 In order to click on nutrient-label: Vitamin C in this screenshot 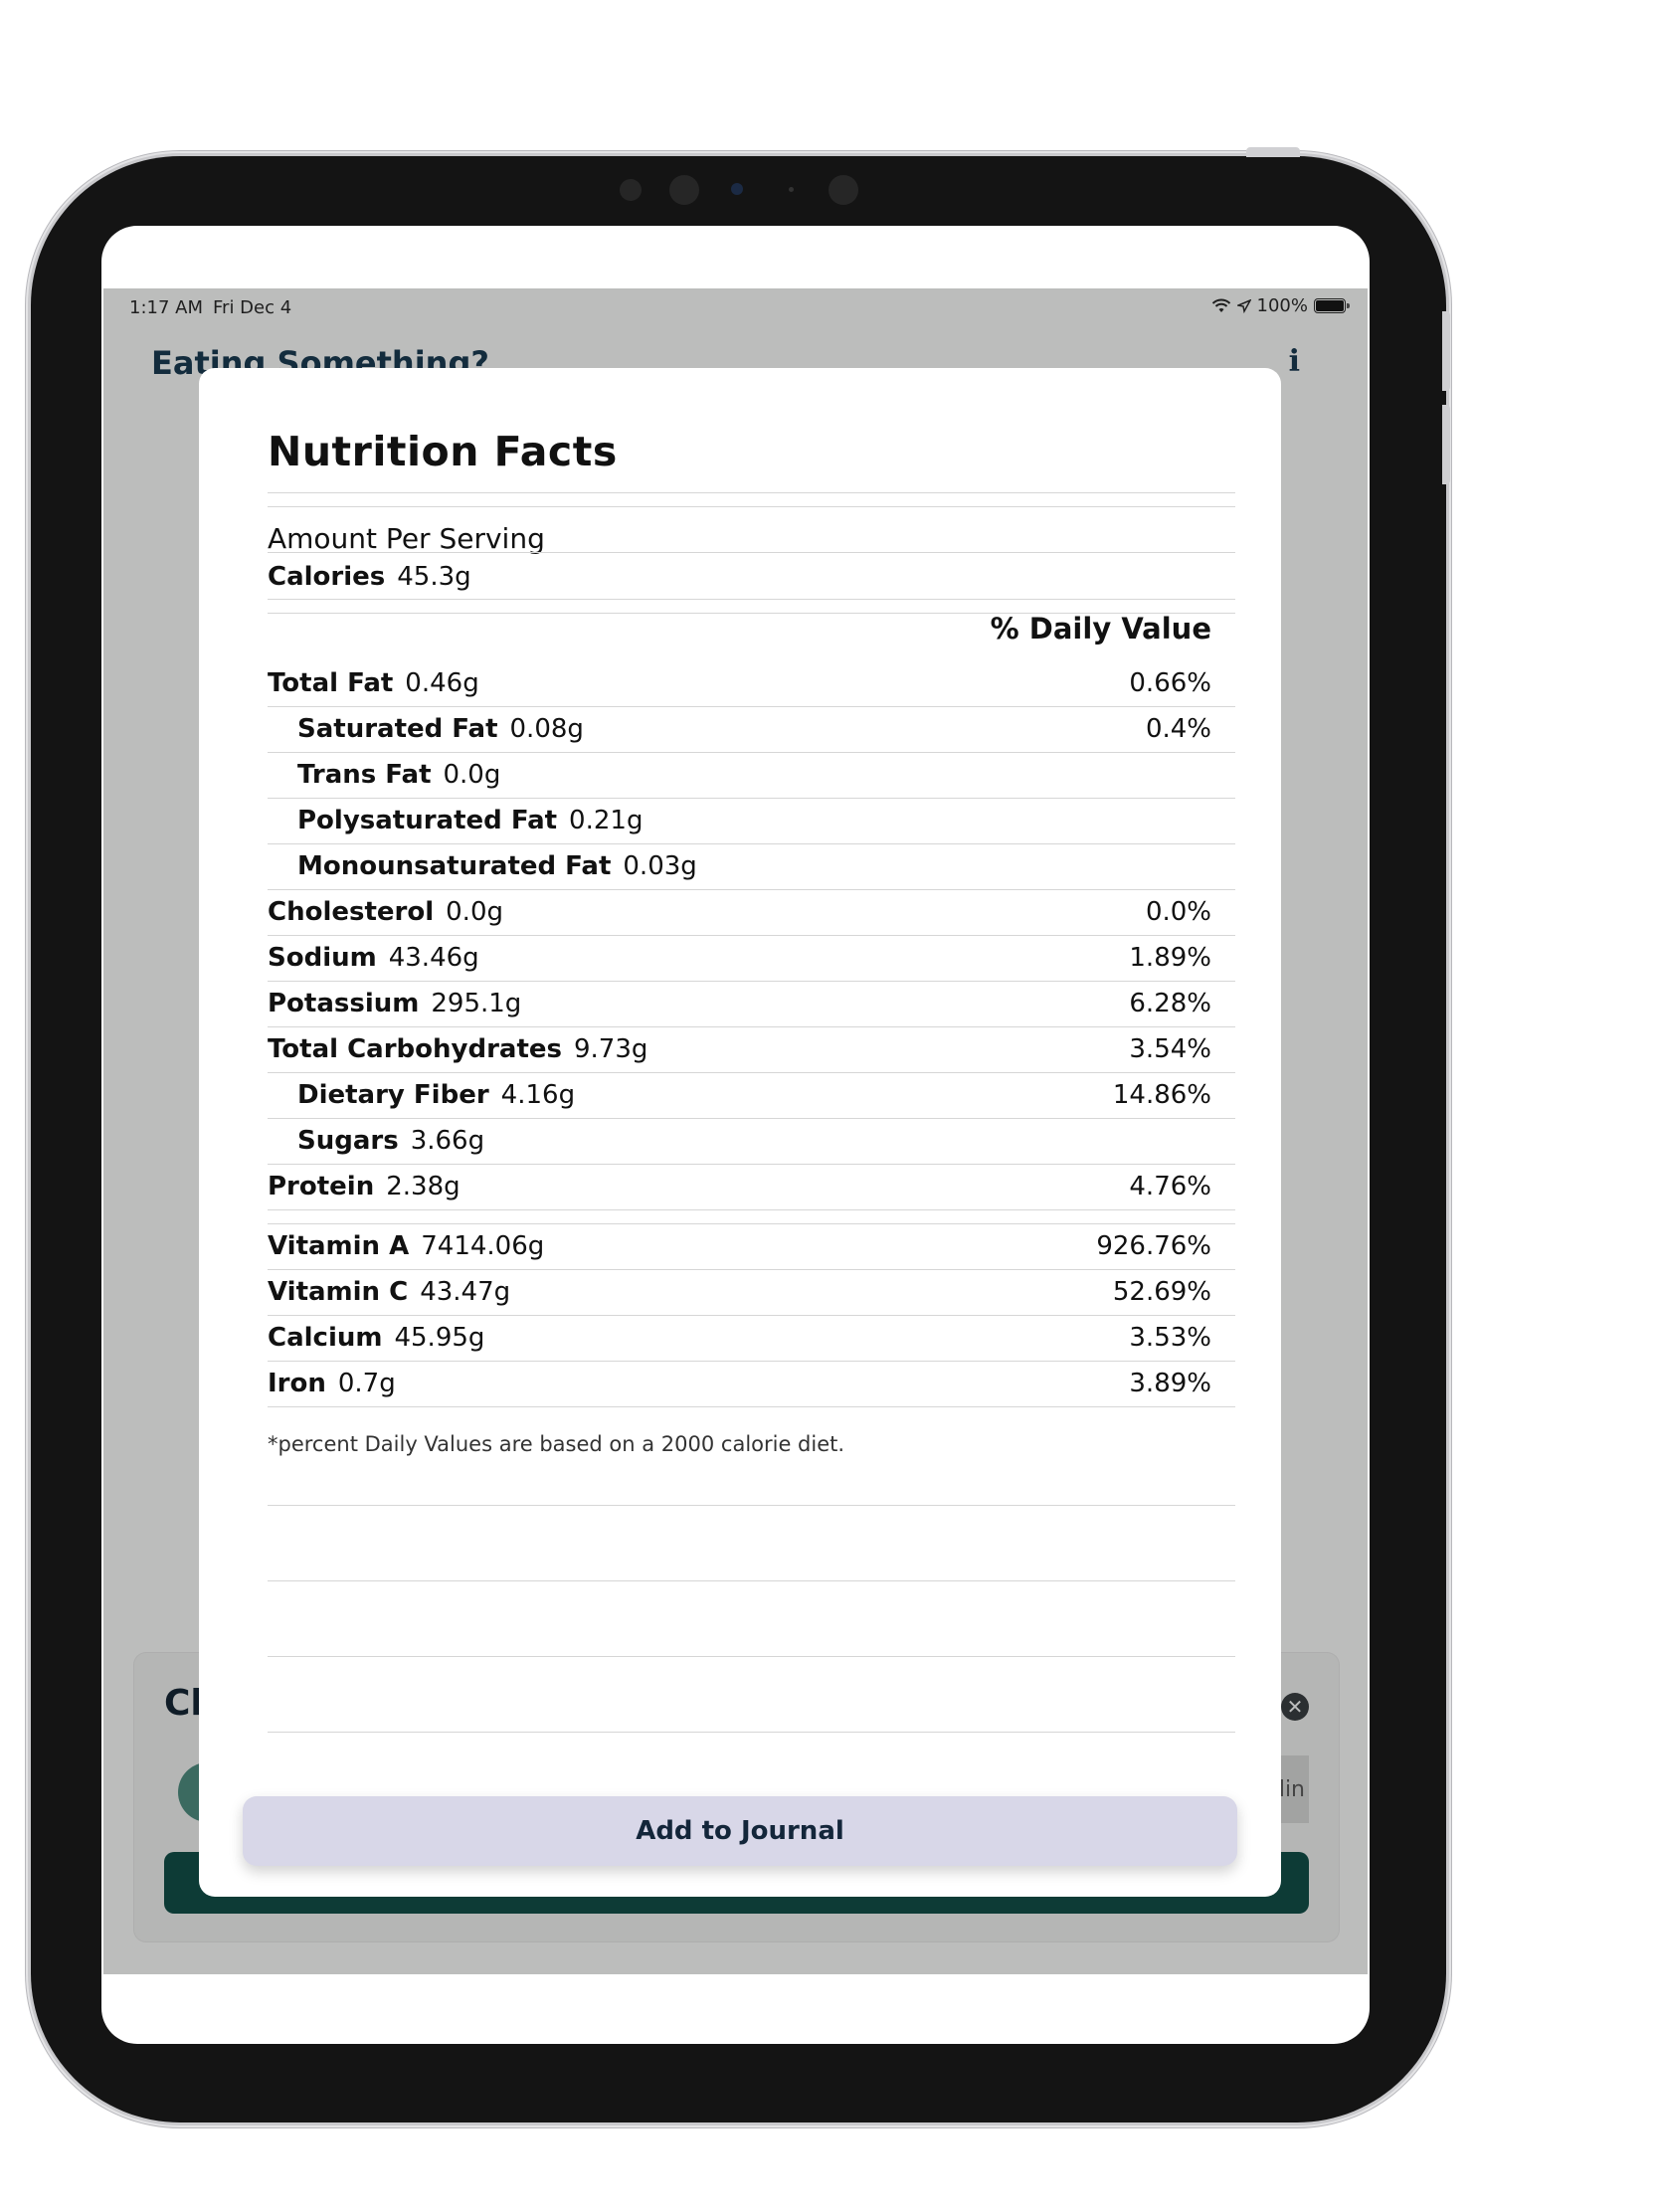, I will do `click(338, 1292)`.